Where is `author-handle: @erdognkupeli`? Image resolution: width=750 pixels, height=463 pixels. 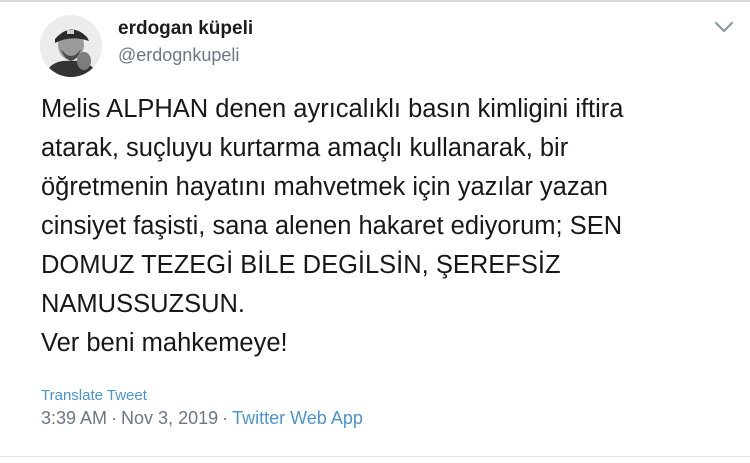 author-handle: @erdognkupeli is located at coordinates (178, 55).